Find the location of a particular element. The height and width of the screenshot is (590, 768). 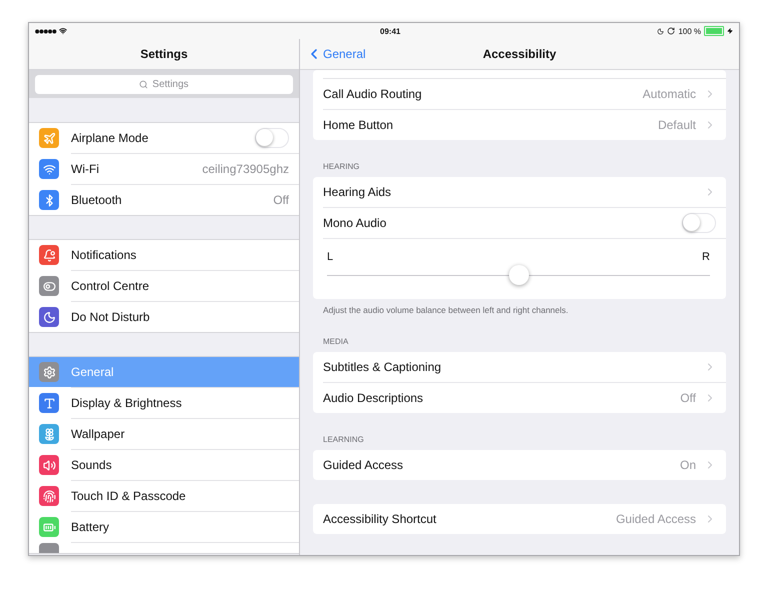

item-label: Touch ID & Passcode is located at coordinates (129, 496).